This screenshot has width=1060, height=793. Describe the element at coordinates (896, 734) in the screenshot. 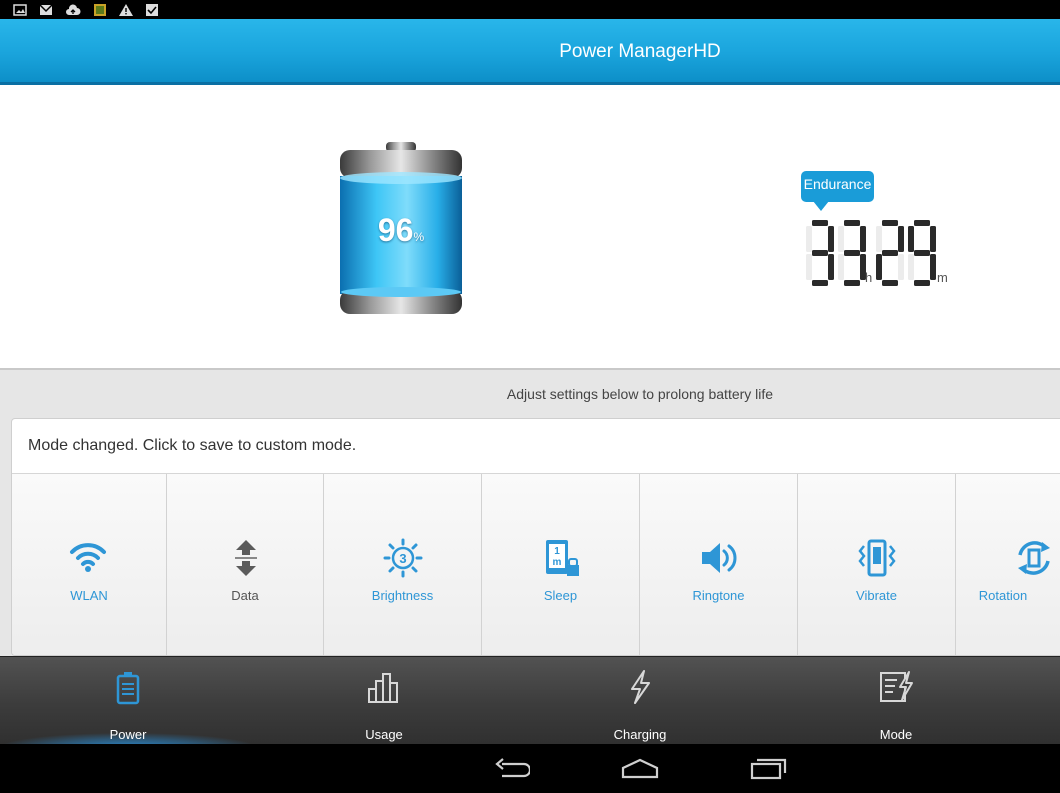

I see `tab-label: Mode` at that location.